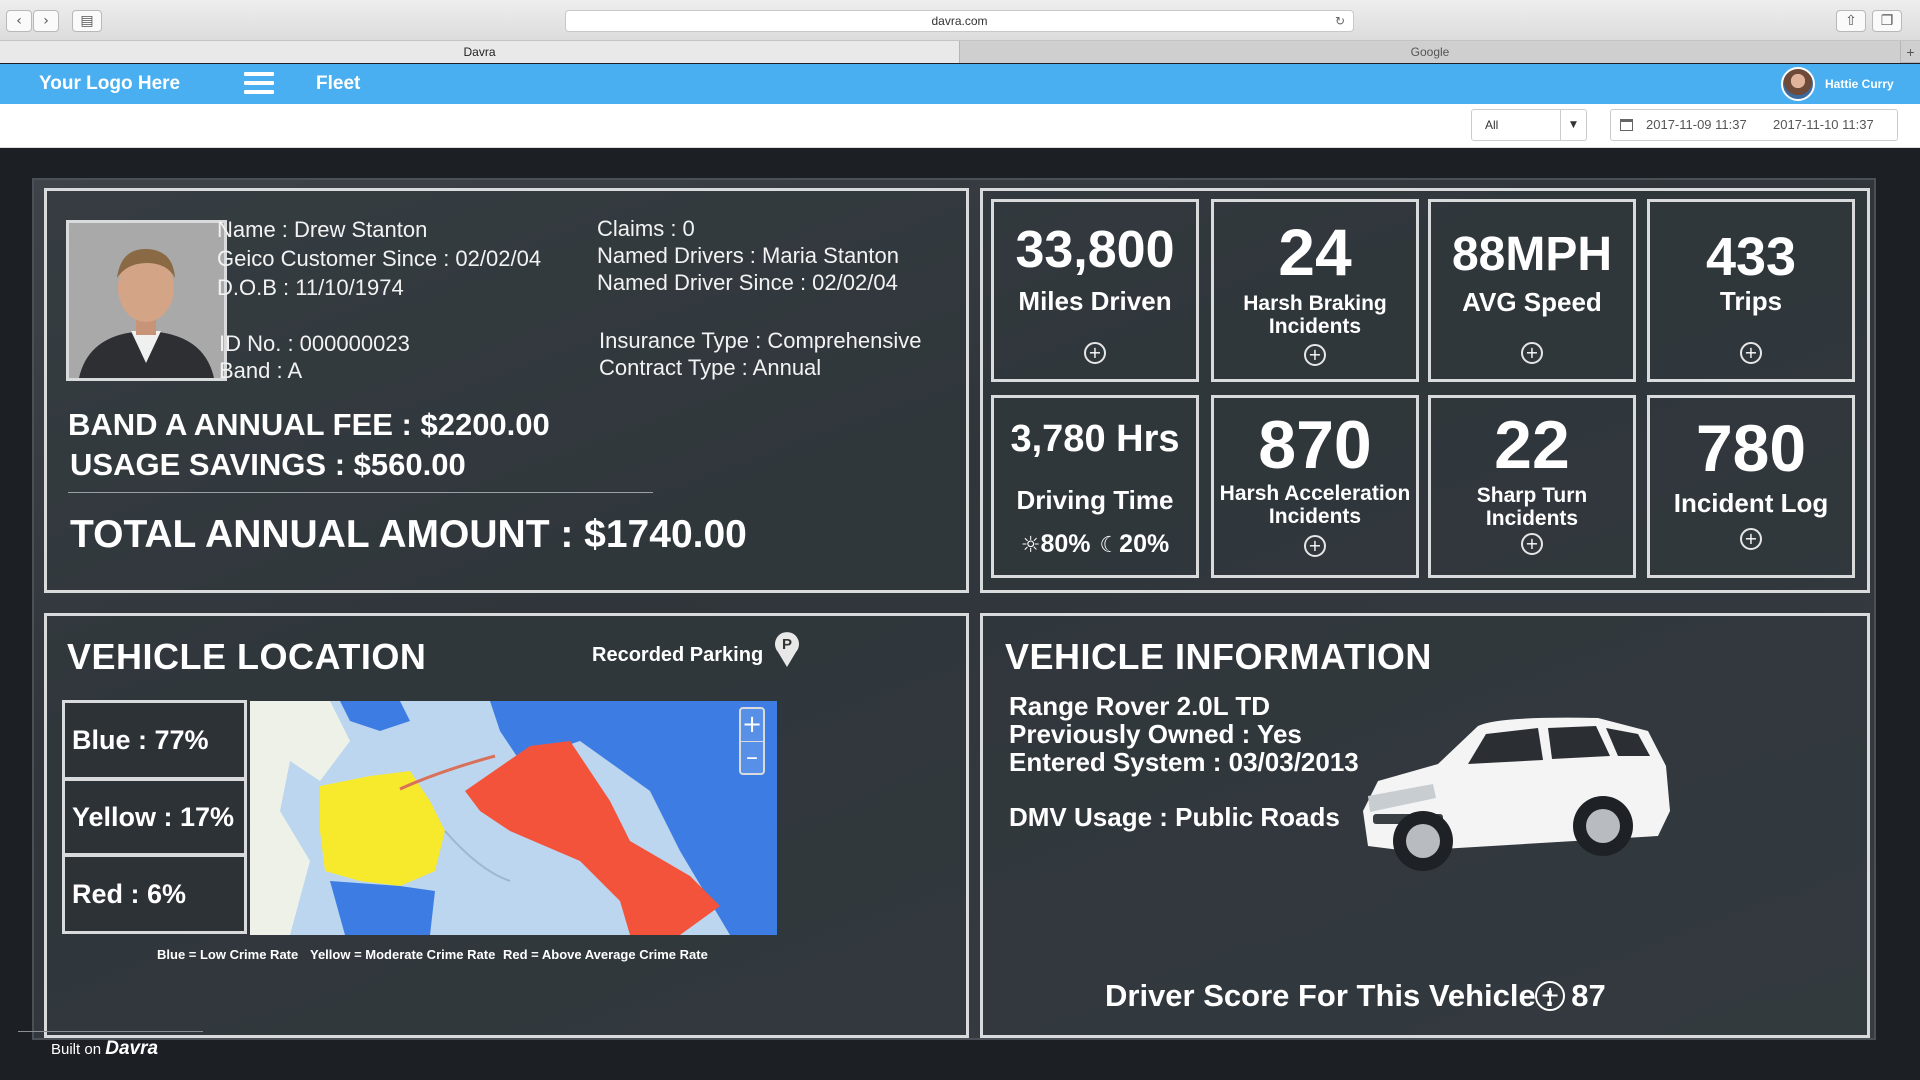 This screenshot has width=1920, height=1080. Describe the element at coordinates (1798, 84) in the screenshot. I see `avatar` at that location.